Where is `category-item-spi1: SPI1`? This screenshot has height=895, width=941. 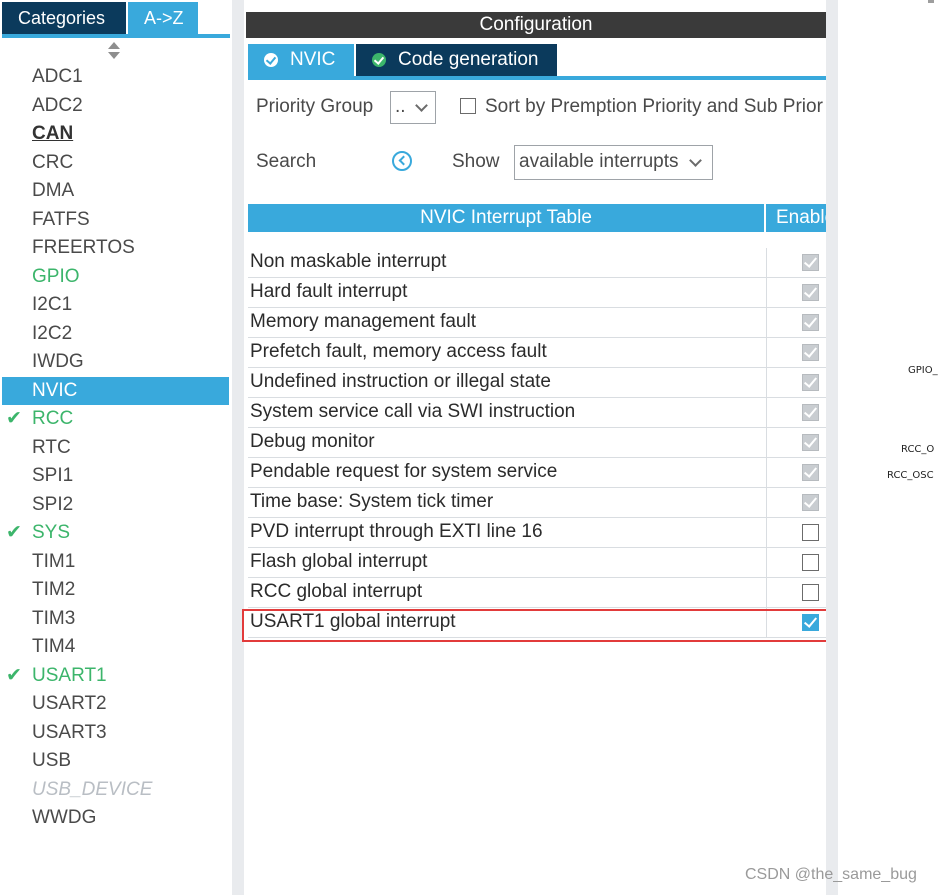 category-item-spi1: SPI1 is located at coordinates (115, 476).